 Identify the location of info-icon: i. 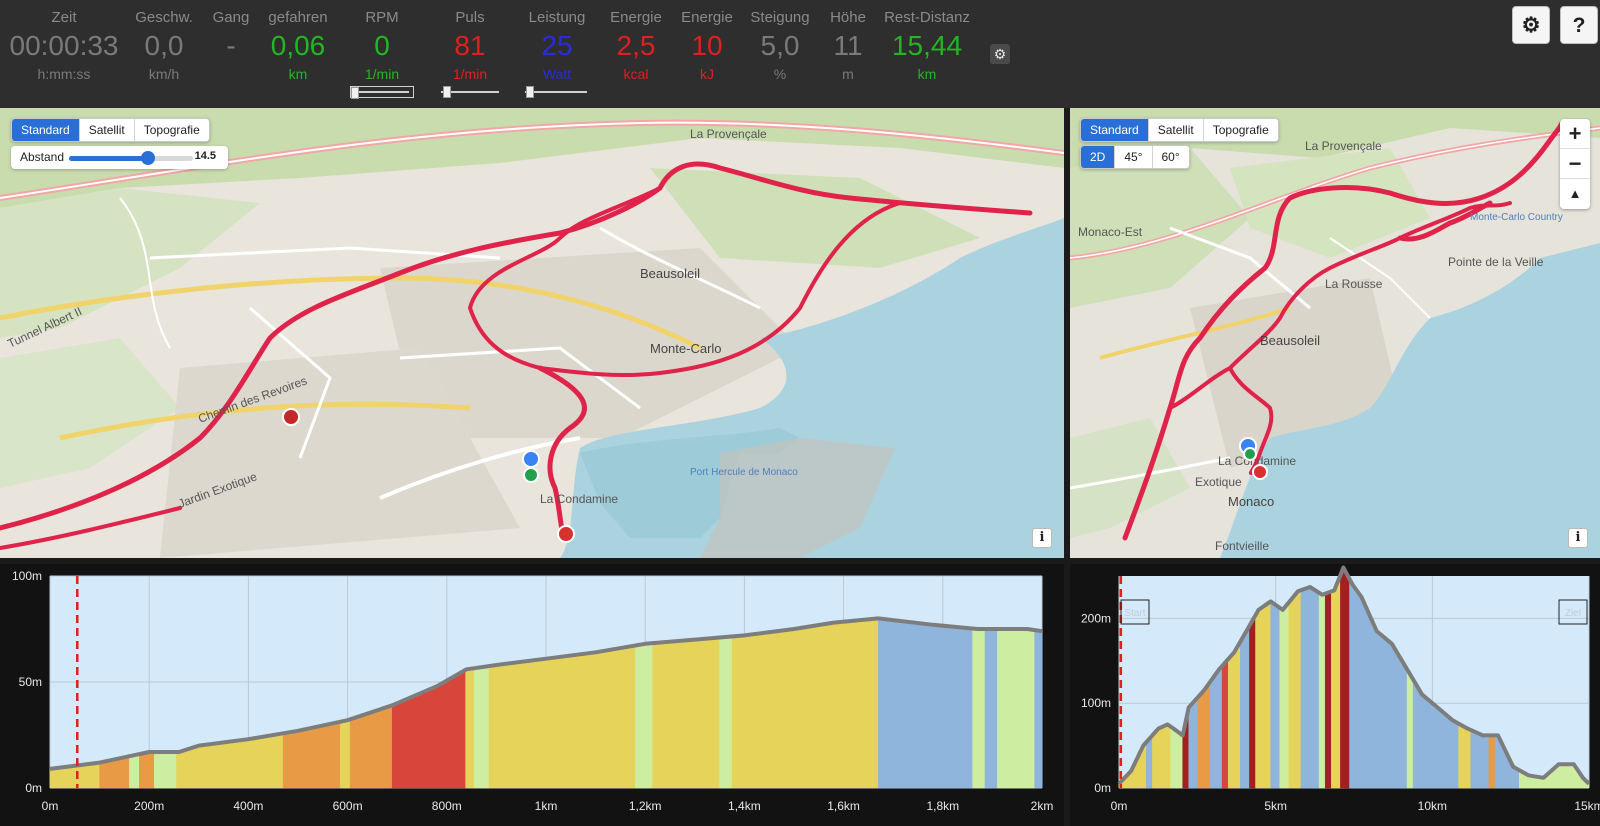
(1578, 537).